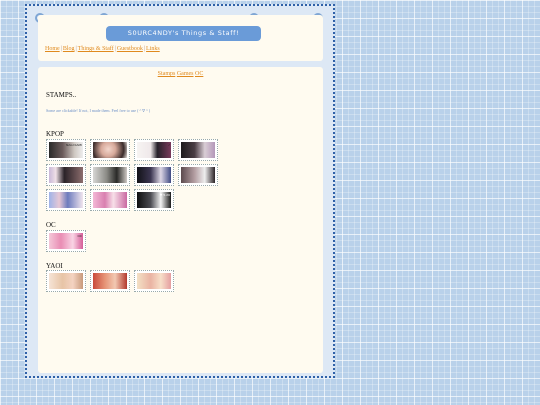  What do you see at coordinates (185, 74) in the screenshot?
I see `tab-games: Games` at bounding box center [185, 74].